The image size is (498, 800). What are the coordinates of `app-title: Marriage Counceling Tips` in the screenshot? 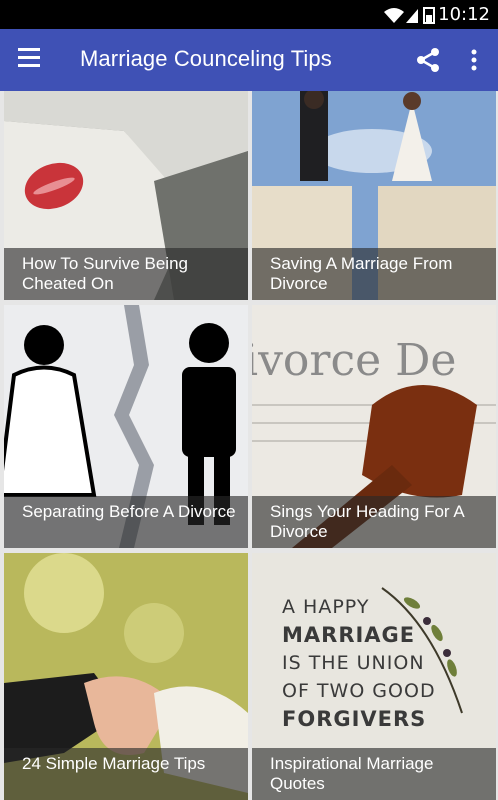 It's located at (206, 58).